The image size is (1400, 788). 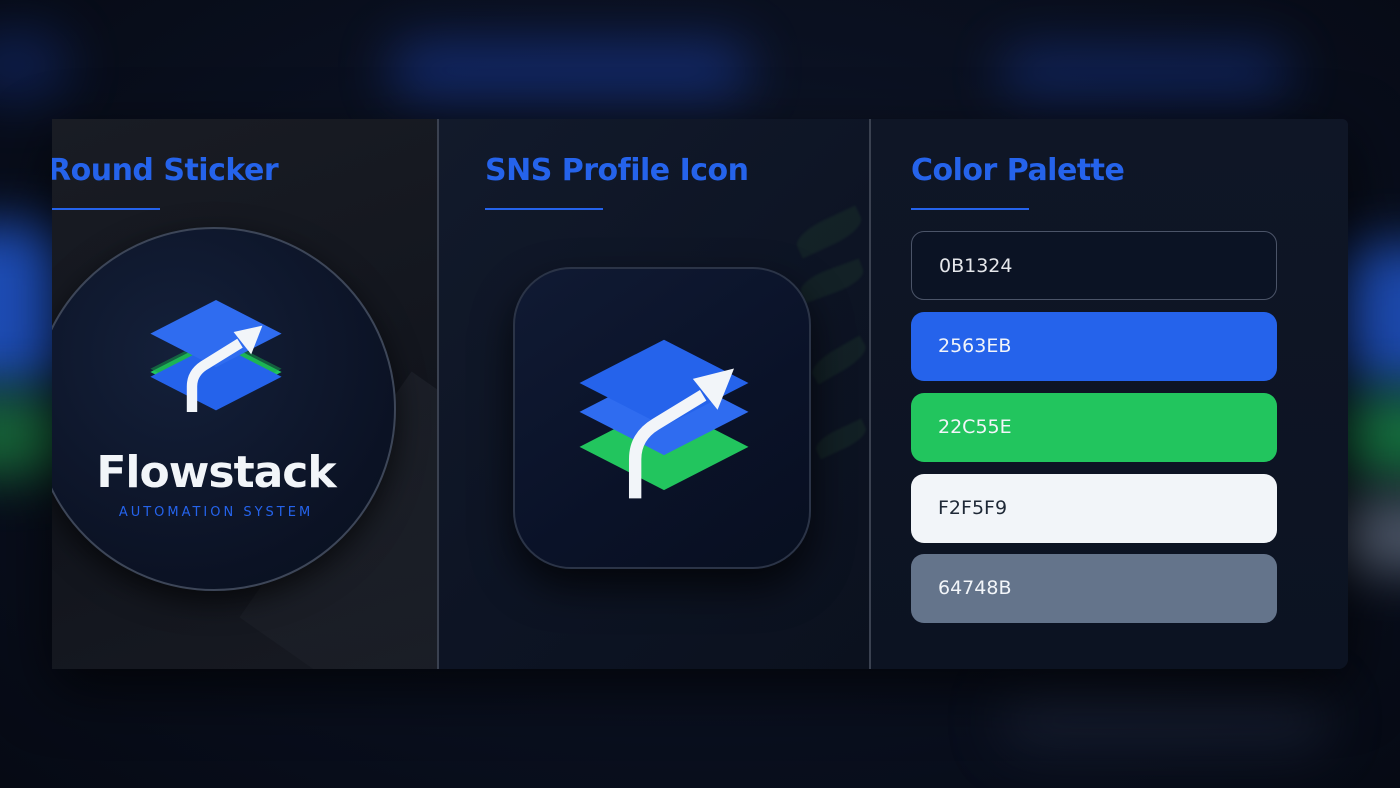 I want to click on color-swatch: 2563EB, so click(x=1094, y=346).